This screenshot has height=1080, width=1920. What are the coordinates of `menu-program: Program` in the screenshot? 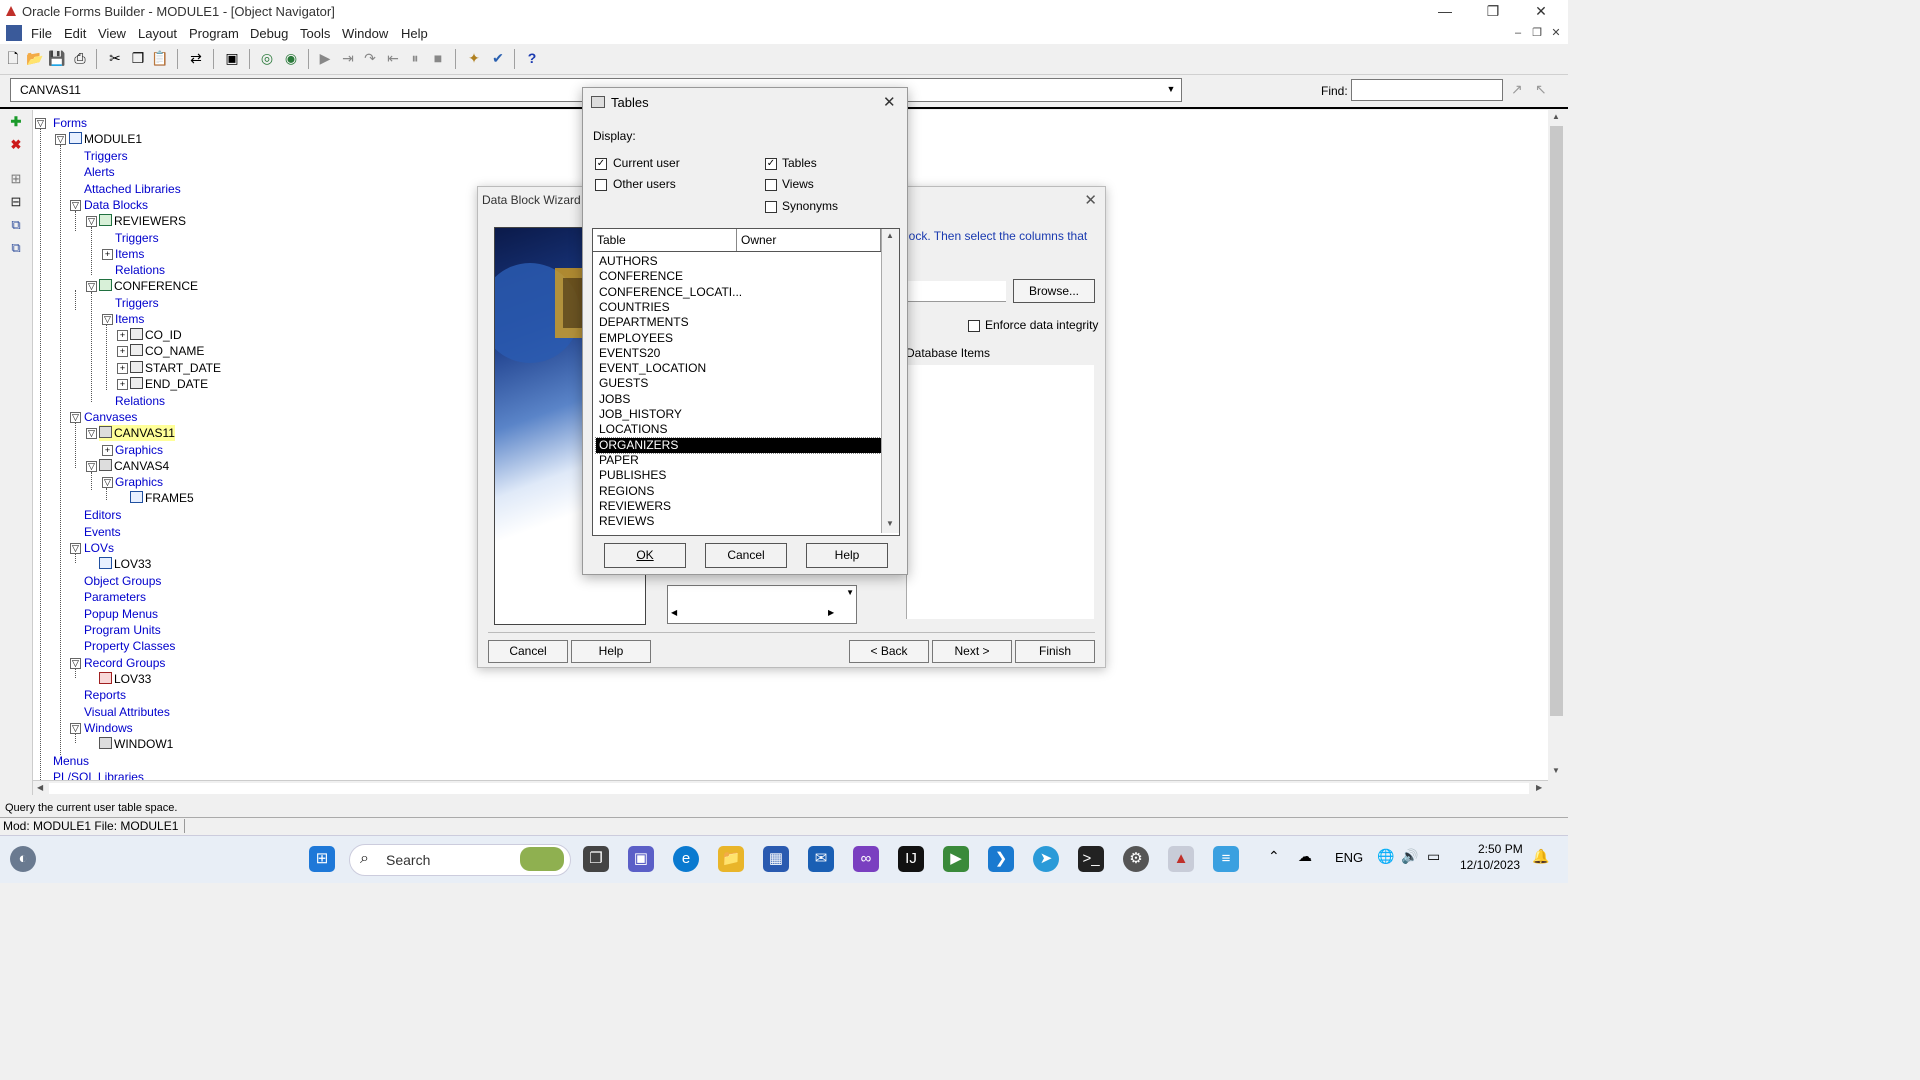 It's located at (214, 33).